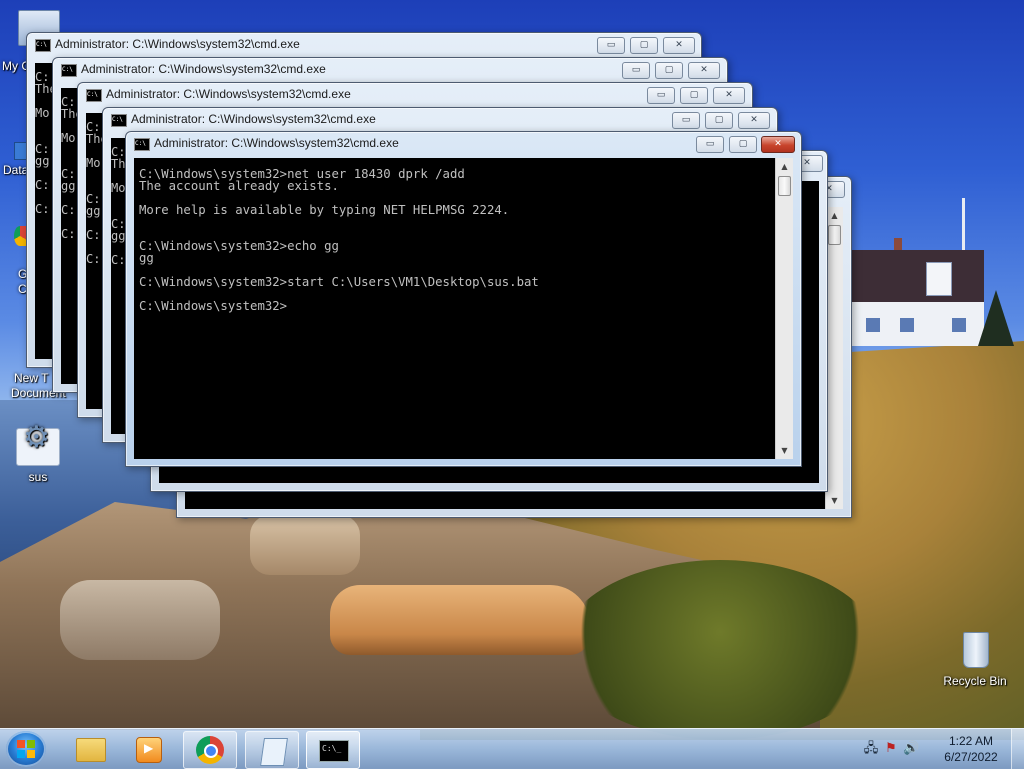  I want to click on folder-icon, so click(91, 750).